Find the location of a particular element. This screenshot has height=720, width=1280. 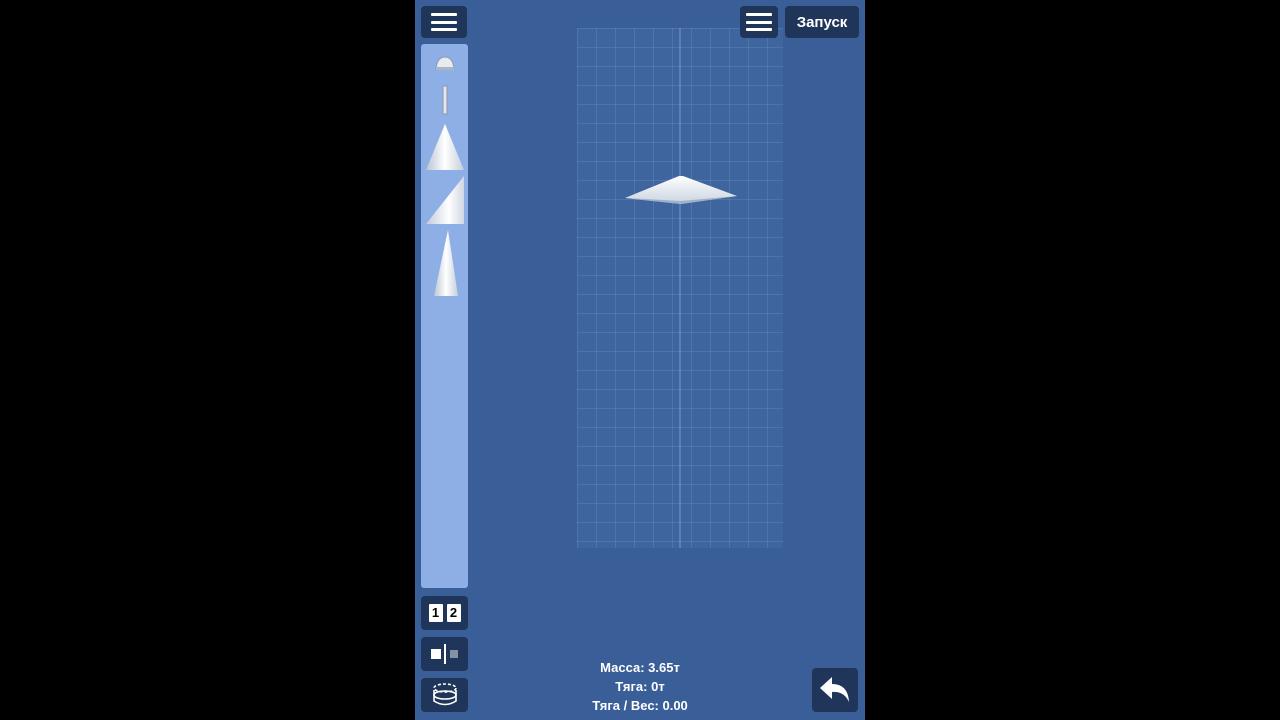

stage-one-label: 1 is located at coordinates (435, 613).